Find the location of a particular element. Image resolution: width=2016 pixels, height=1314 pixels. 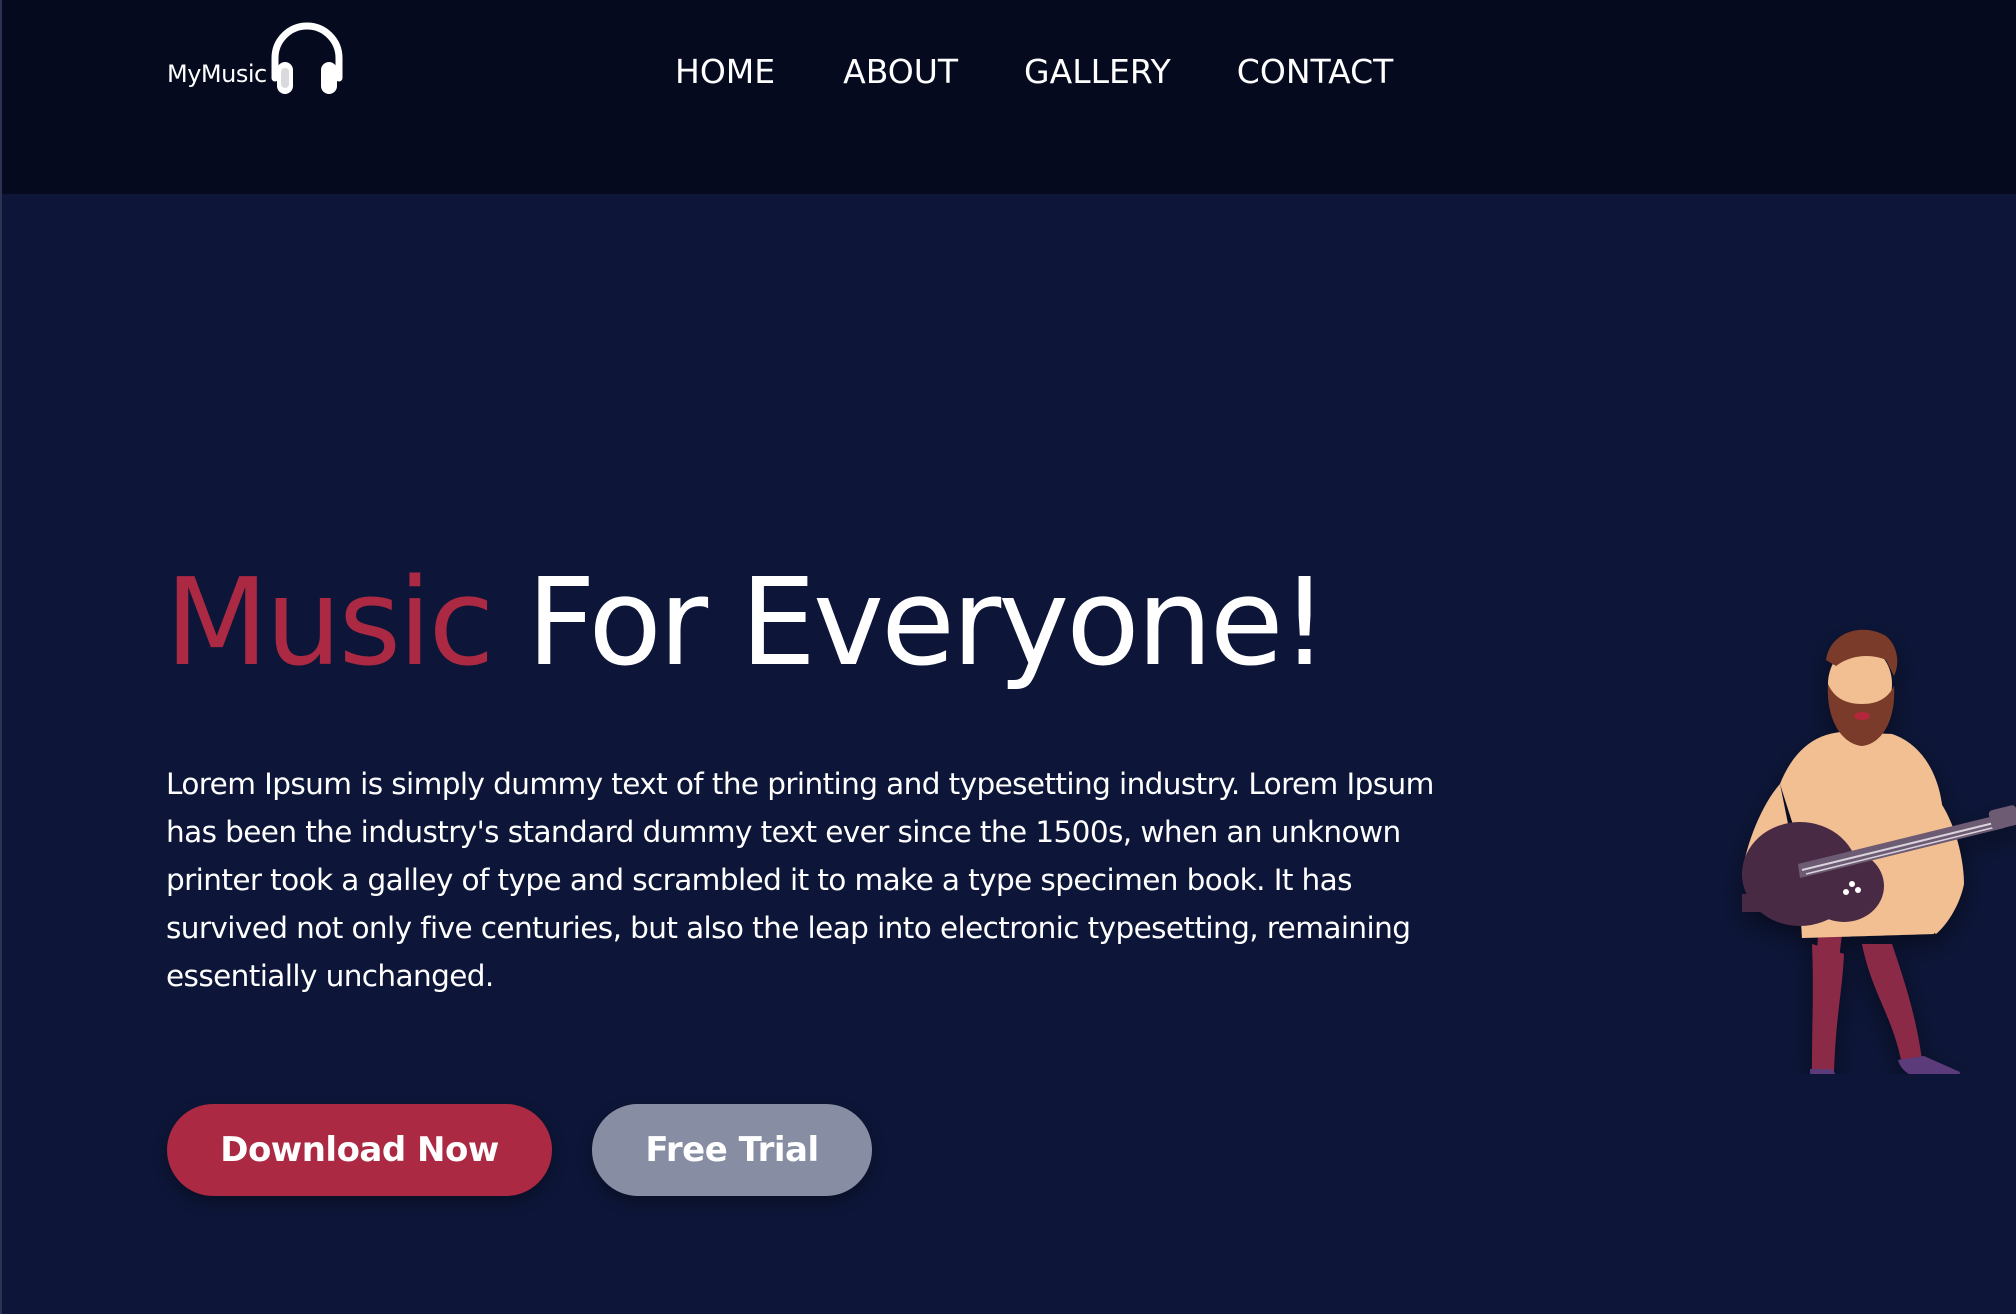

hero-title-rest: For Everyone! is located at coordinates (927, 623).